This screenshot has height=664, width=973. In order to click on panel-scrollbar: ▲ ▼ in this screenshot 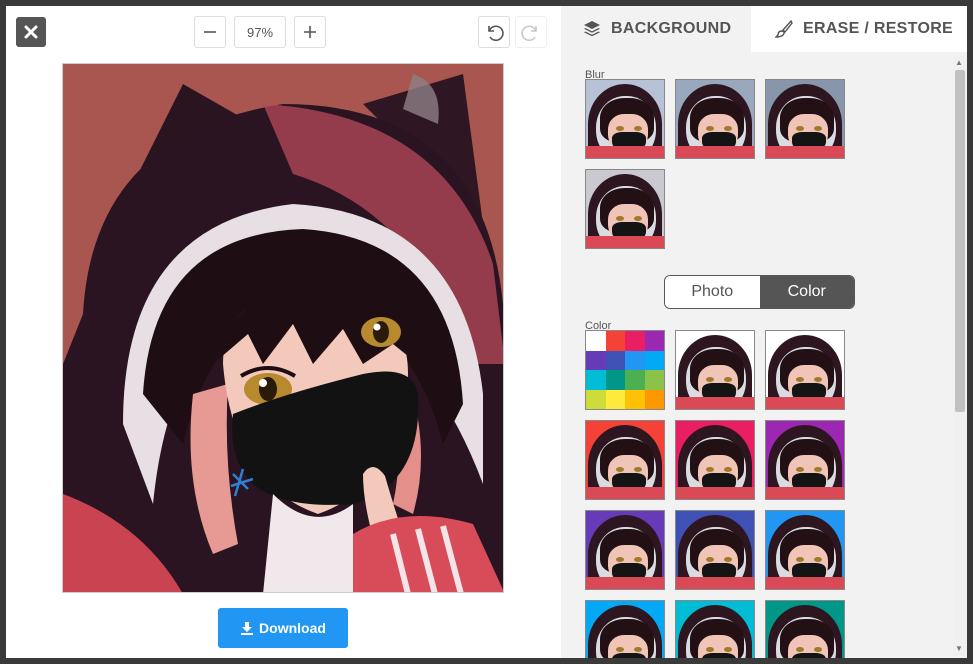, I will do `click(959, 356)`.